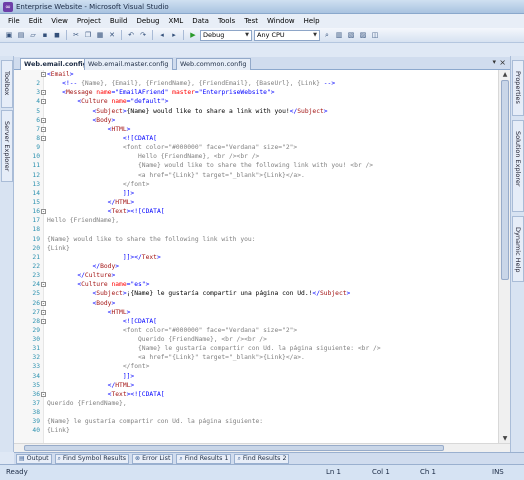 The image size is (524, 480). I want to click on code-line: 36- <Text><![CDATA[, so click(256, 394).